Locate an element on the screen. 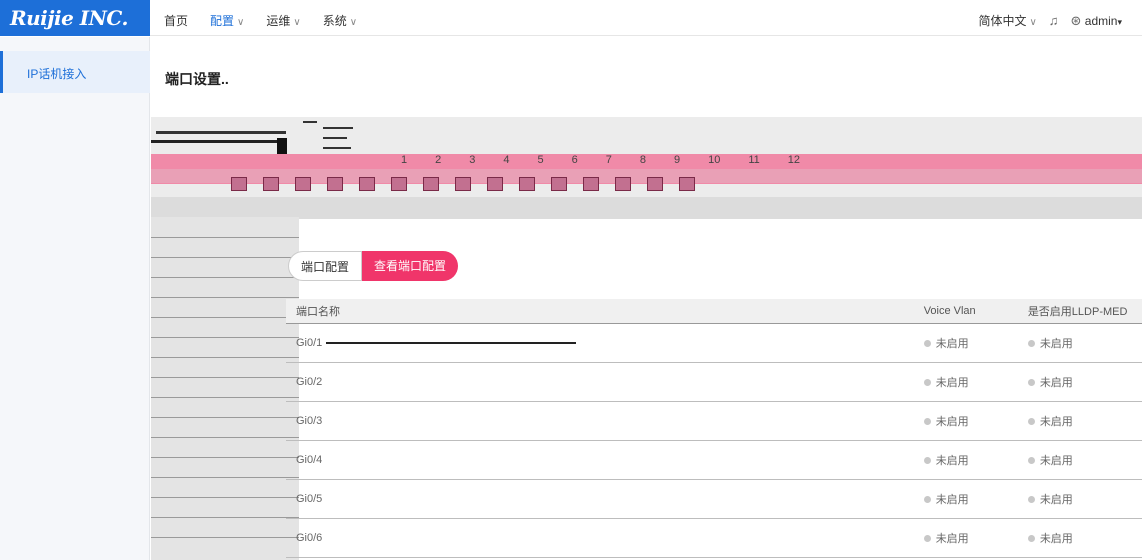 The height and width of the screenshot is (560, 1142). table-row: Gi0/1 未启用 未启用 is located at coordinates (714, 343).